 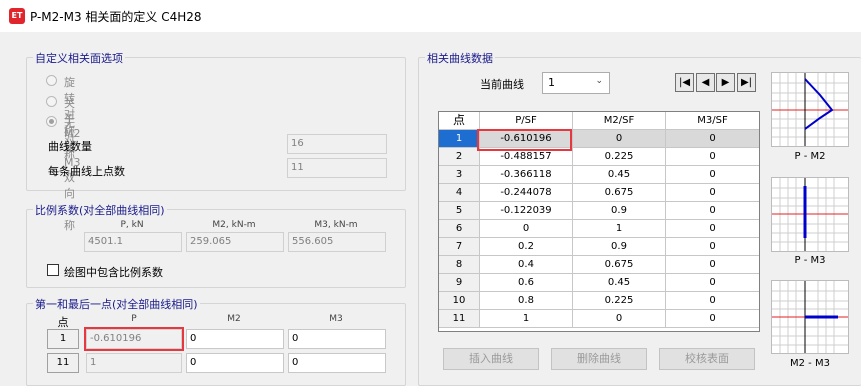 I want to click on table-cell-point: 10, so click(x=459, y=301).